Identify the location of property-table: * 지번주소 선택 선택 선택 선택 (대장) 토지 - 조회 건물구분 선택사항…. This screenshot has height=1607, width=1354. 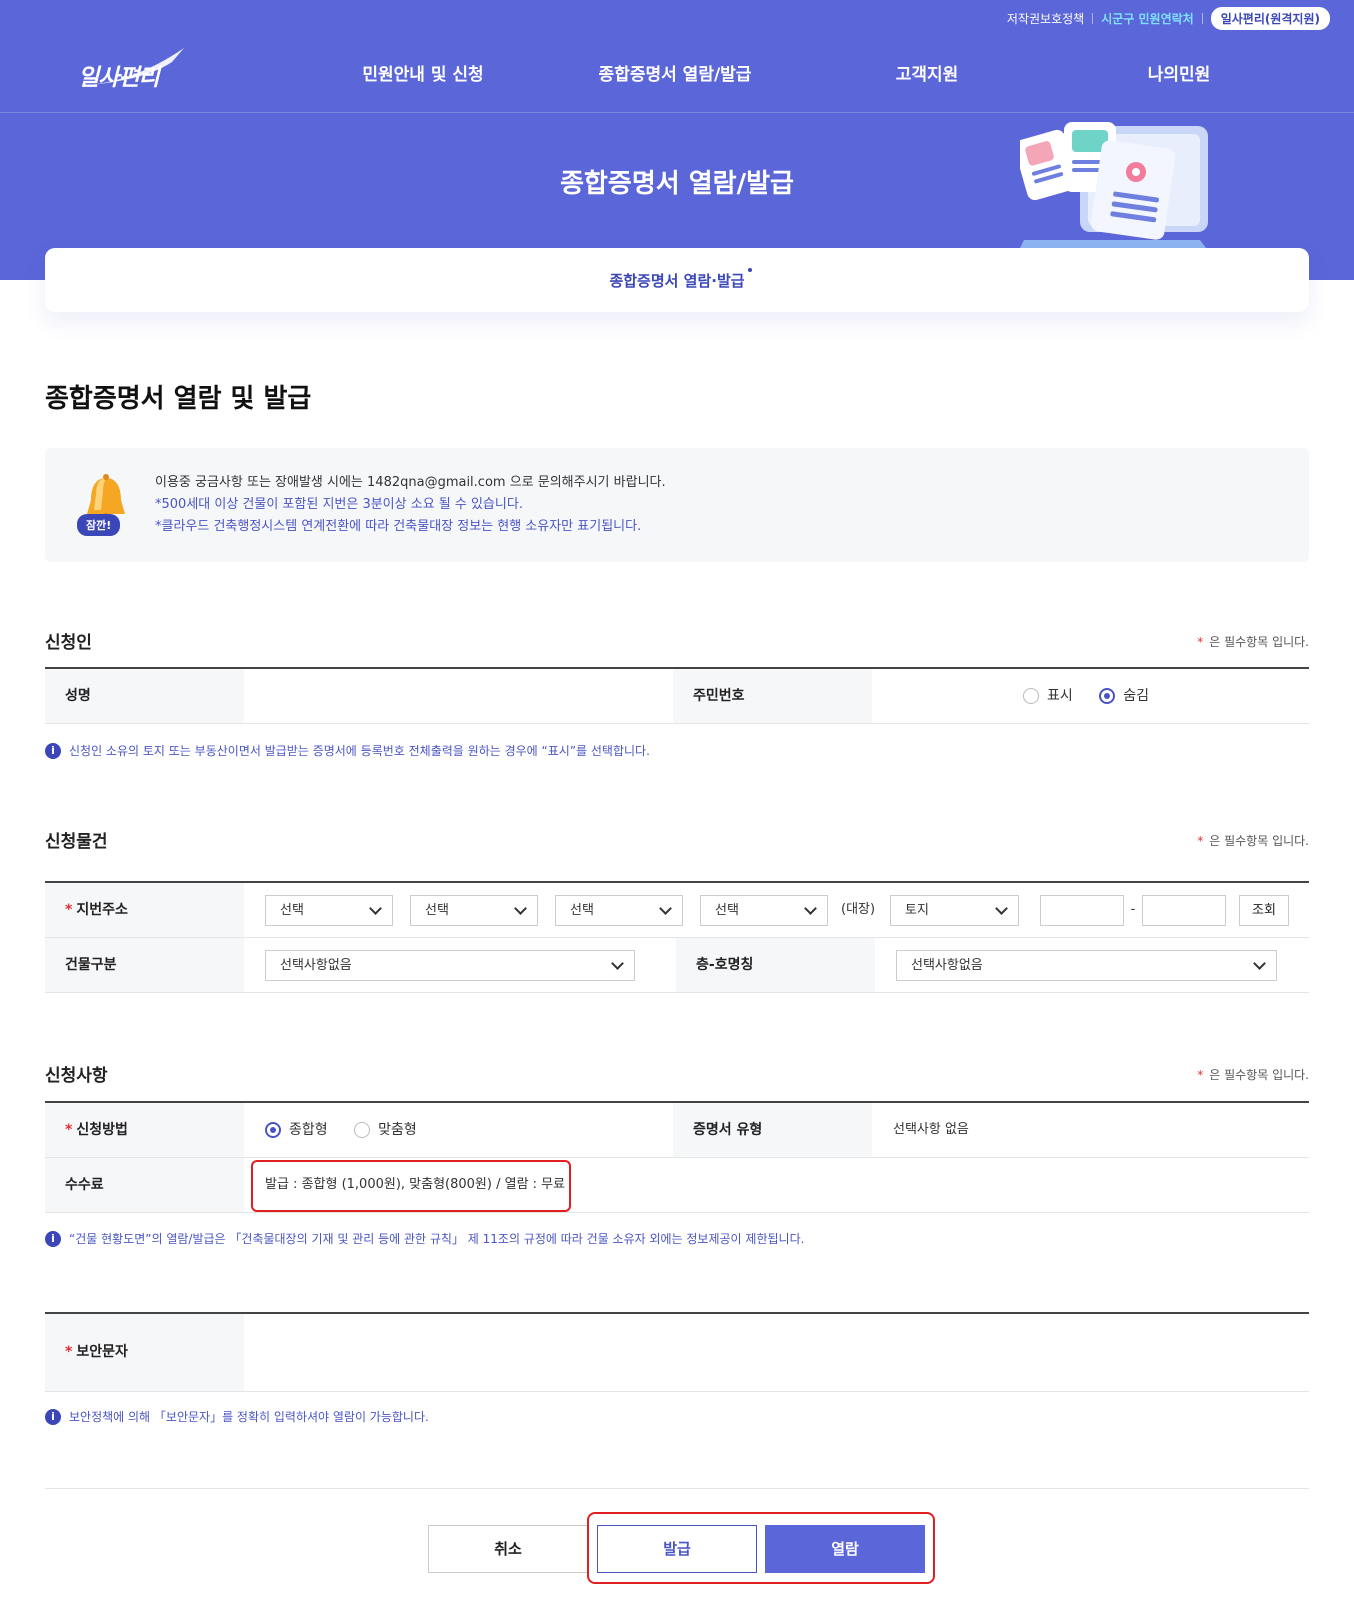
(677, 937).